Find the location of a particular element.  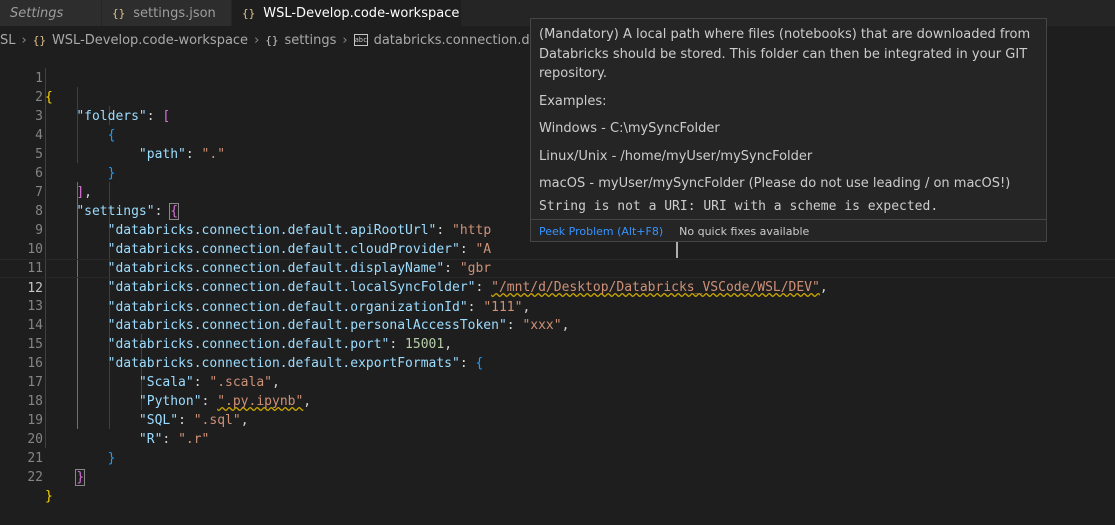

no-quick-fixes-text: No quick fixes available is located at coordinates (744, 231).